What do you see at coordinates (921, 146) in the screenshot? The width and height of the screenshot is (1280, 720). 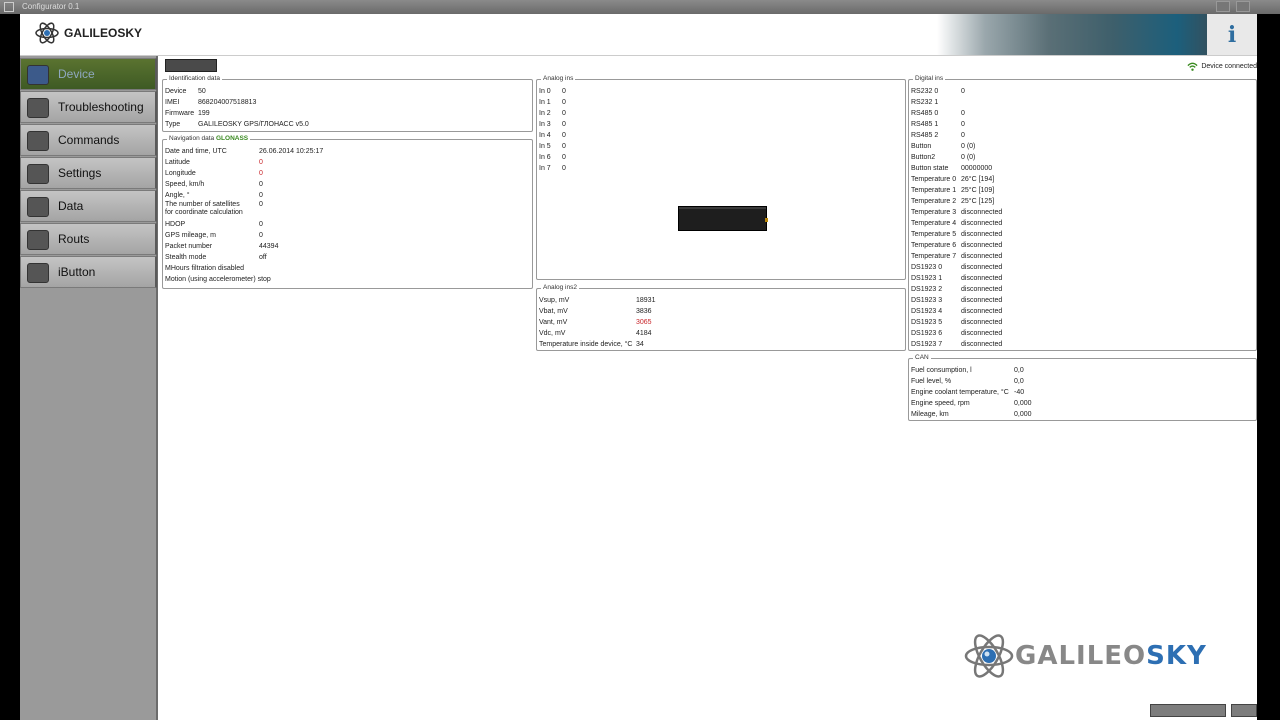 I see `row-label: Button` at bounding box center [921, 146].